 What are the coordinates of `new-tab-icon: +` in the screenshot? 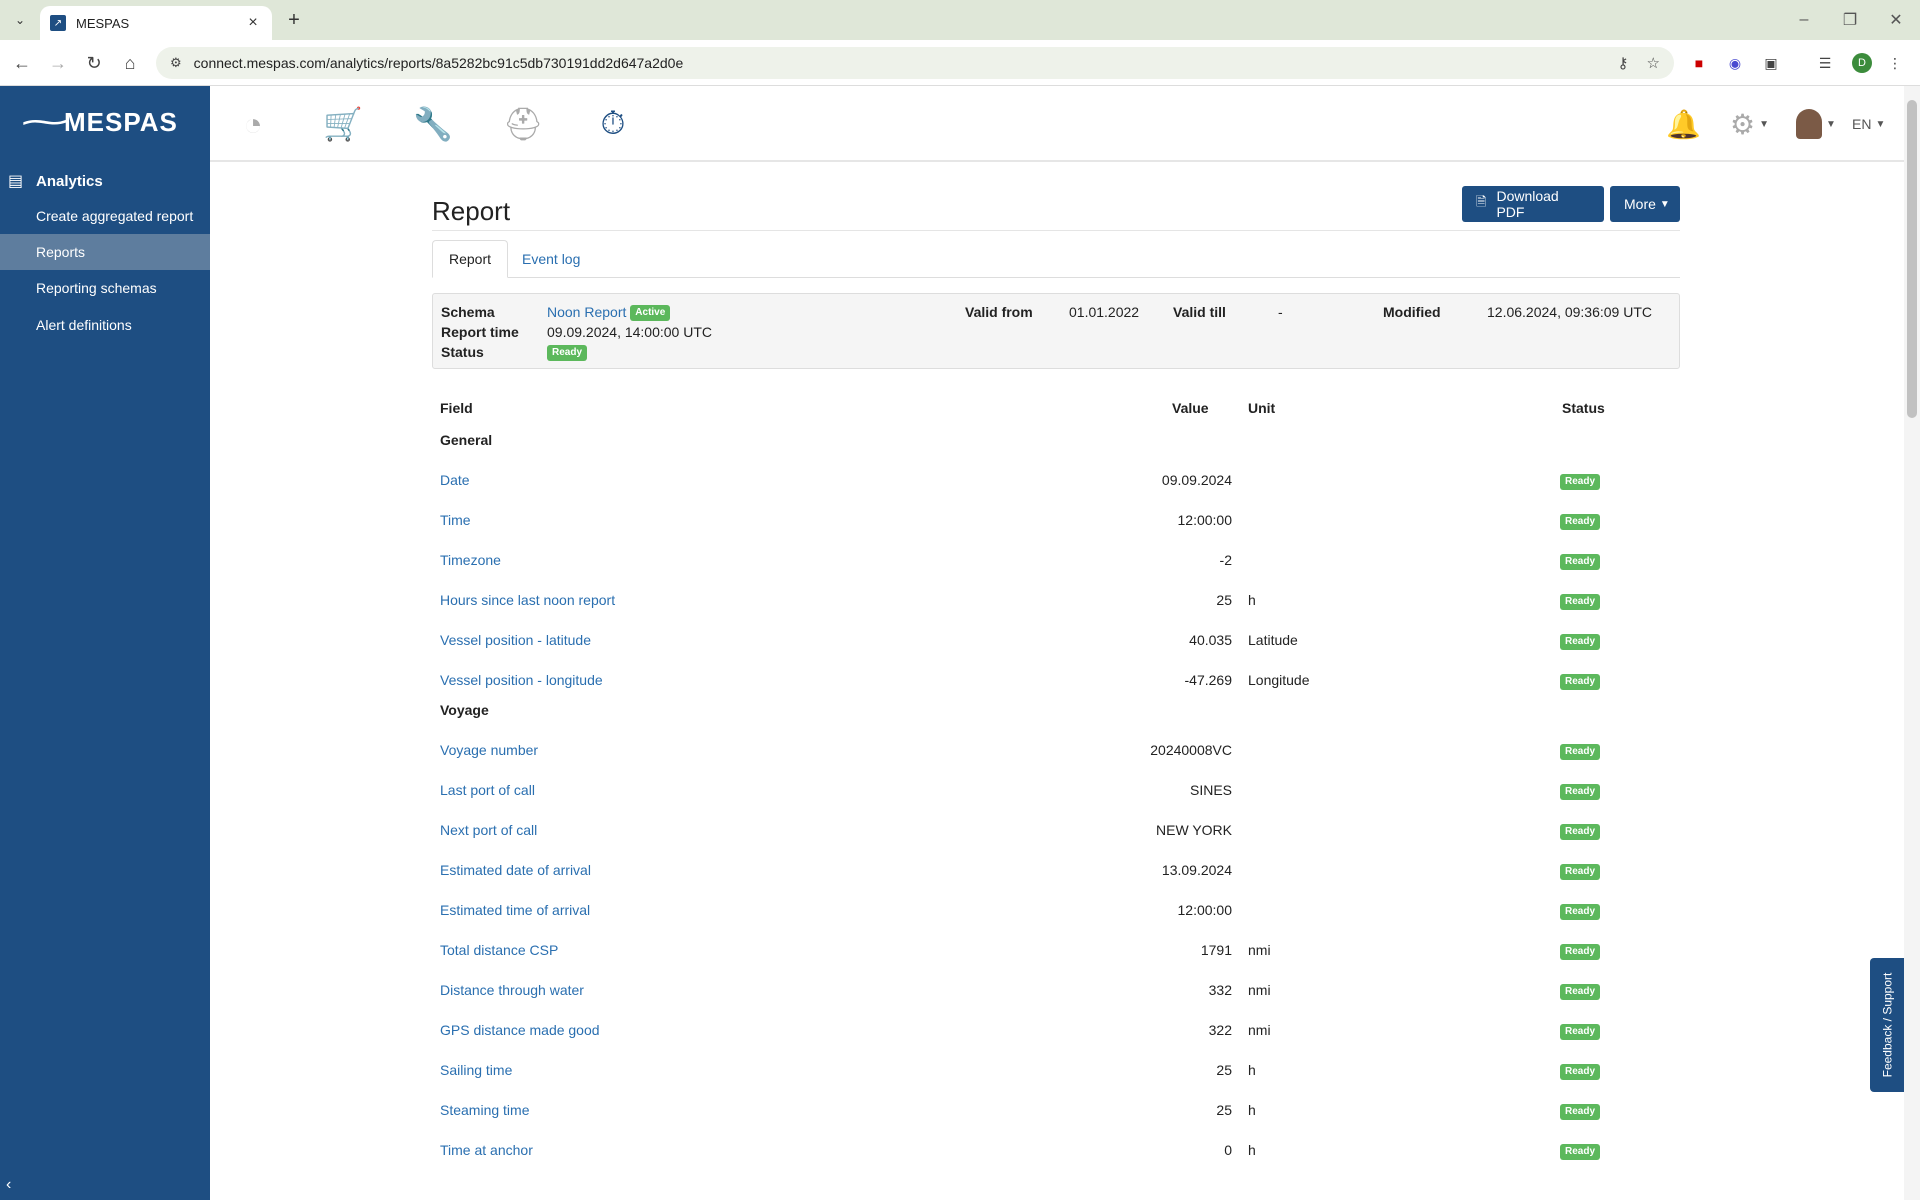 It's located at (294, 20).